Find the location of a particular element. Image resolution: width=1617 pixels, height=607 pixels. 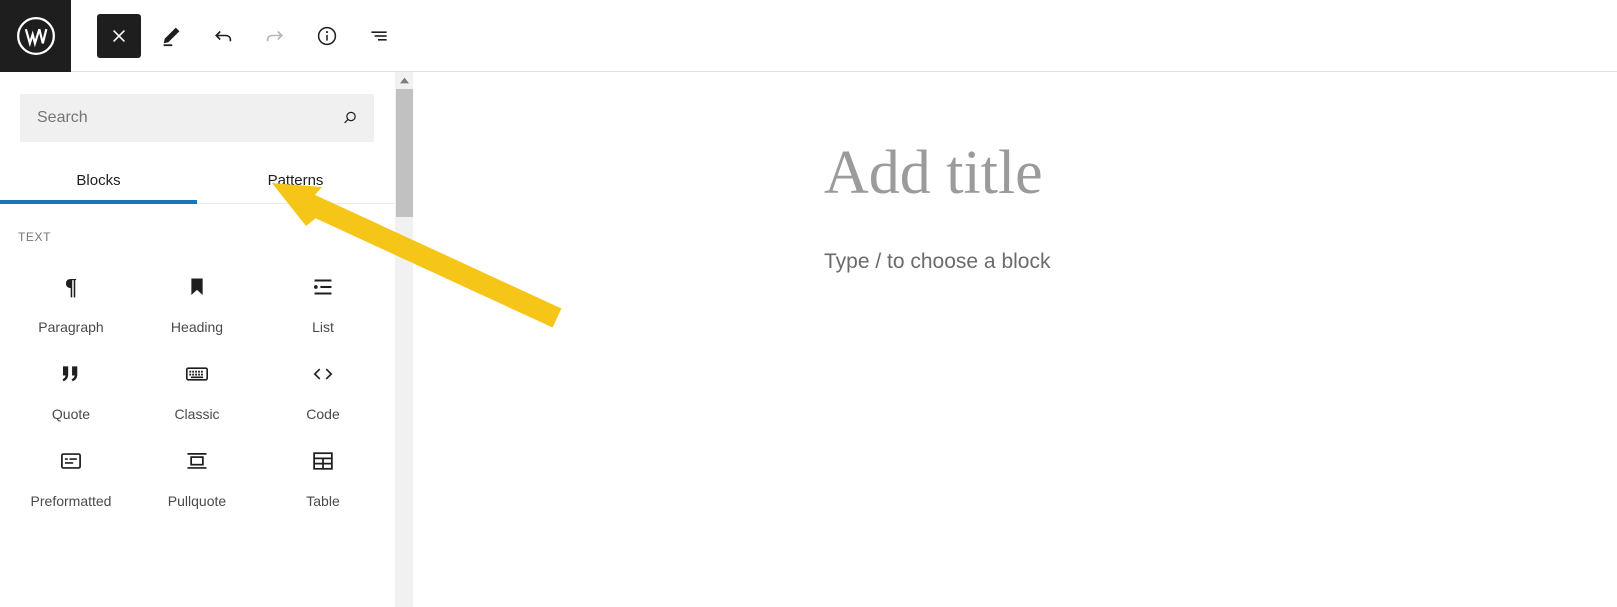

inserter-tabs: Blocks Patterns is located at coordinates (197, 182).